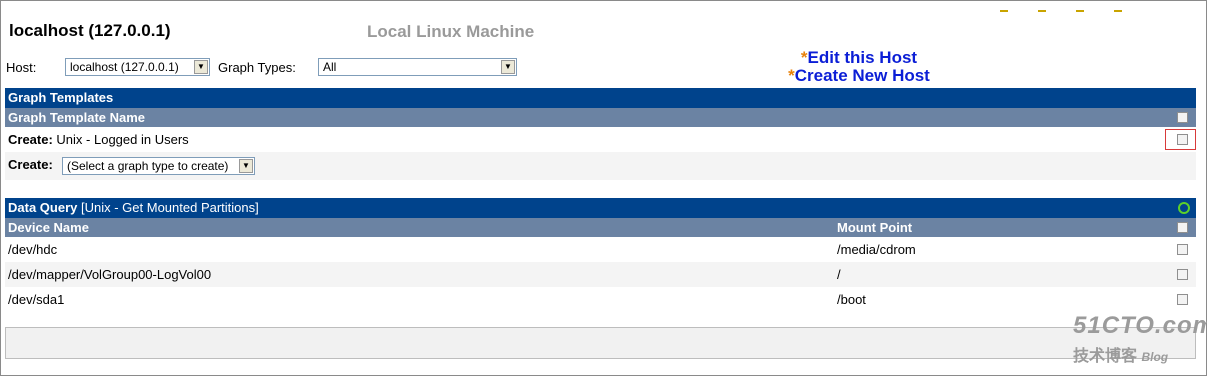 Image resolution: width=1207 pixels, height=376 pixels. I want to click on action-bar, so click(600, 343).